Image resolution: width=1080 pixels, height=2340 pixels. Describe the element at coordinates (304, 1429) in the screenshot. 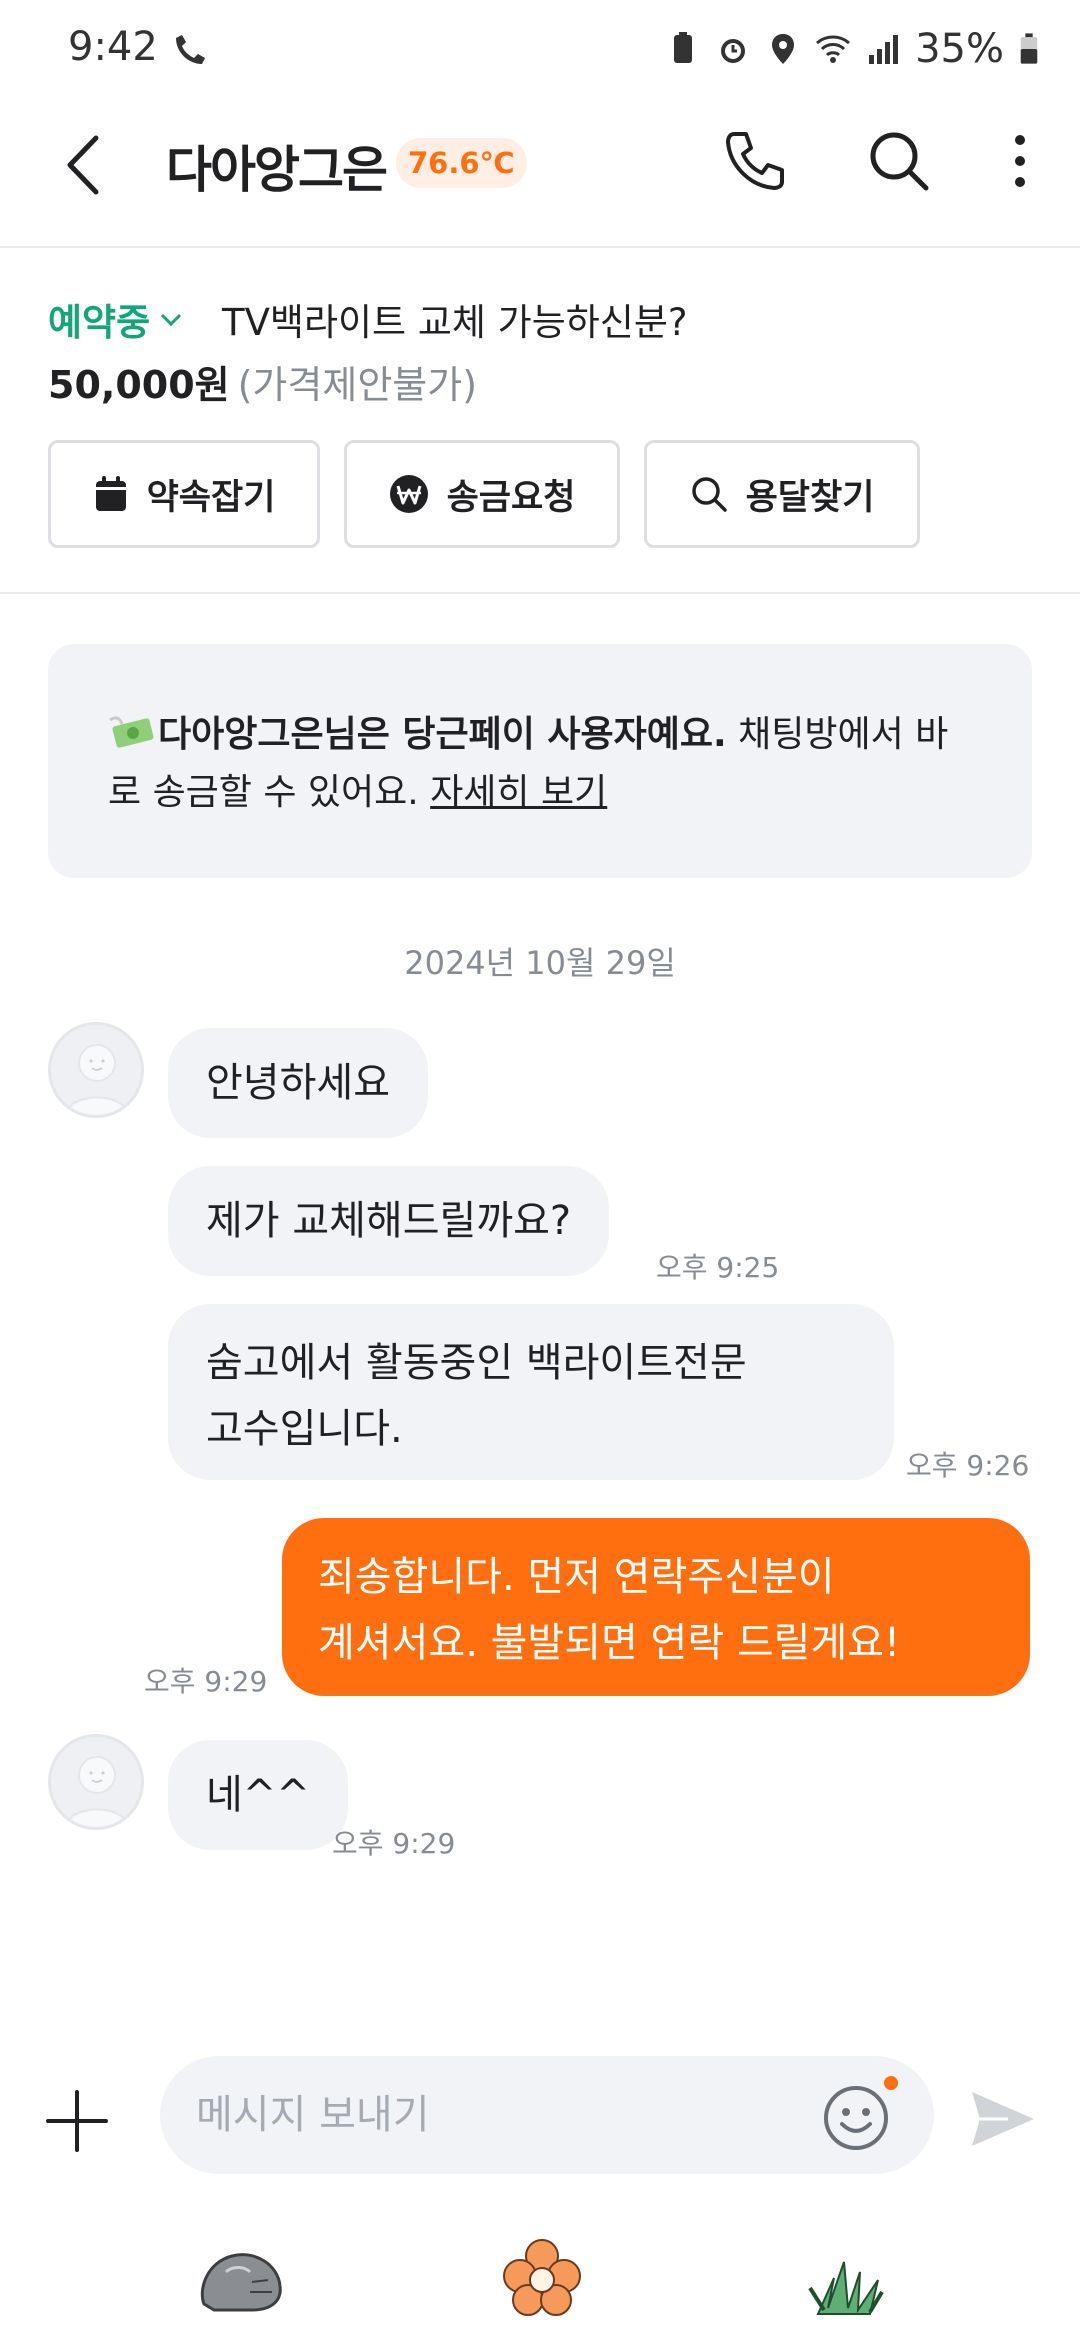

I see `message-line: 고수입니다.` at that location.